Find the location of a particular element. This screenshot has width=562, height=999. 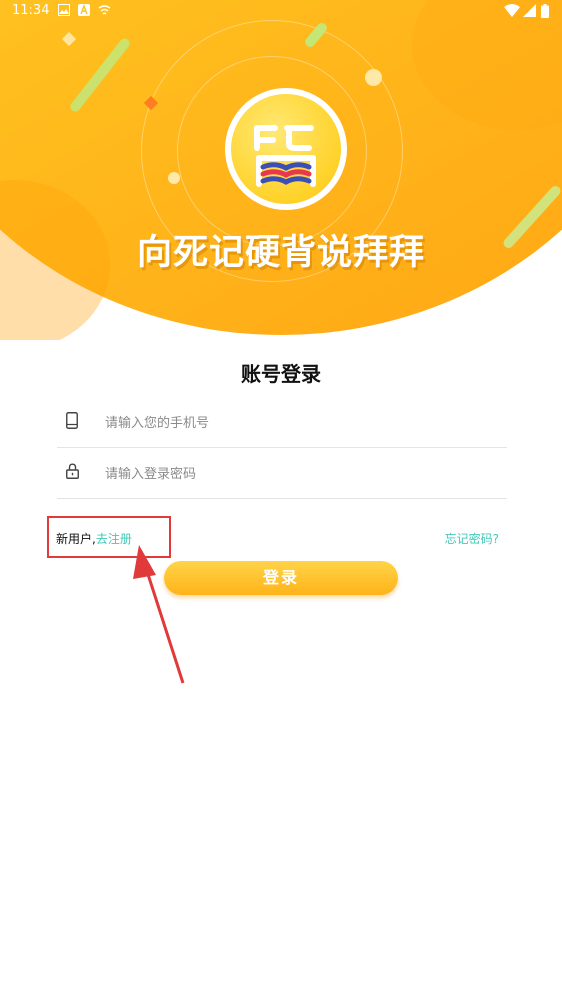

image-icon is located at coordinates (64, 10).